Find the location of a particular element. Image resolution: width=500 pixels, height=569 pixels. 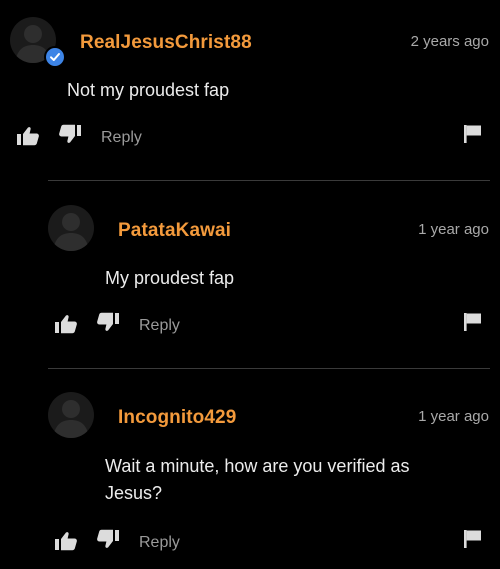

username: RealJesusChrist88 is located at coordinates (166, 43).